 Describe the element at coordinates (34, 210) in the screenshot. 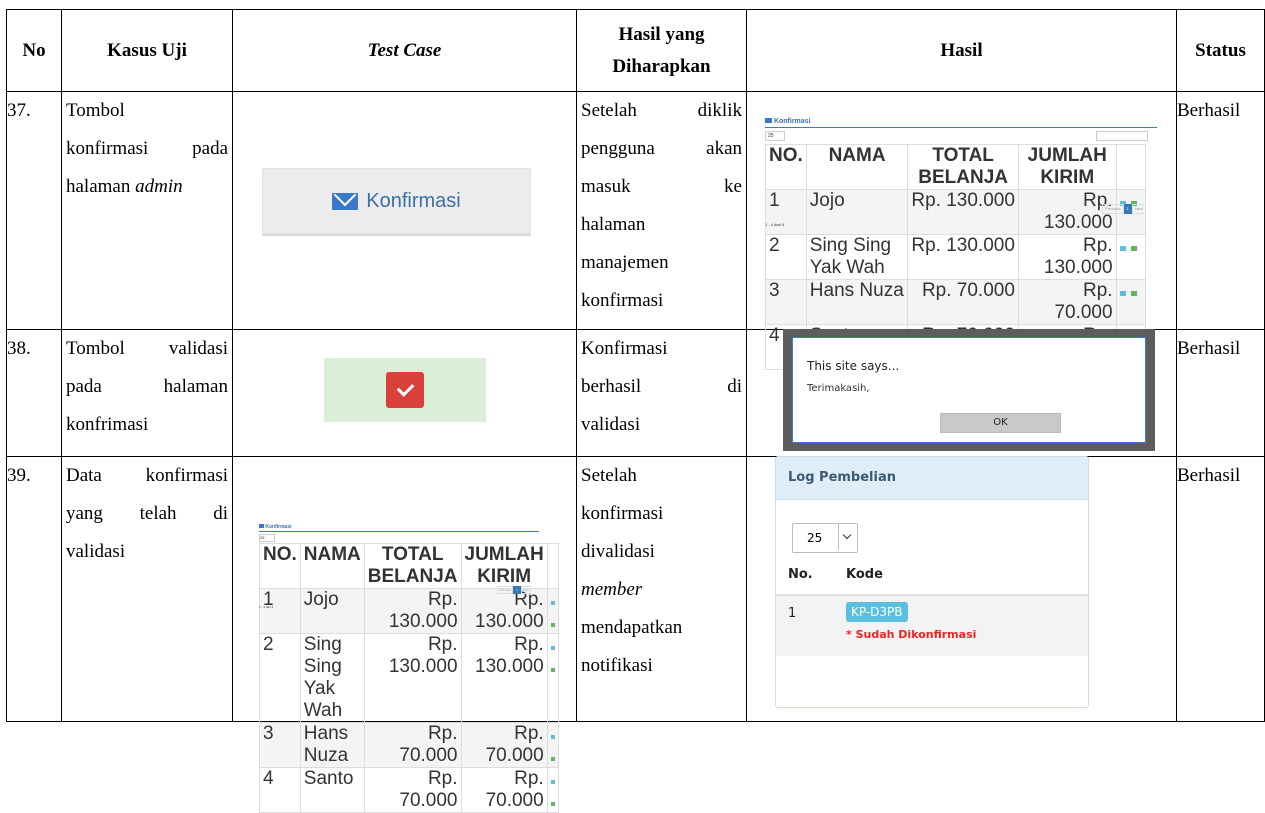

I see `row-number: 37.` at that location.